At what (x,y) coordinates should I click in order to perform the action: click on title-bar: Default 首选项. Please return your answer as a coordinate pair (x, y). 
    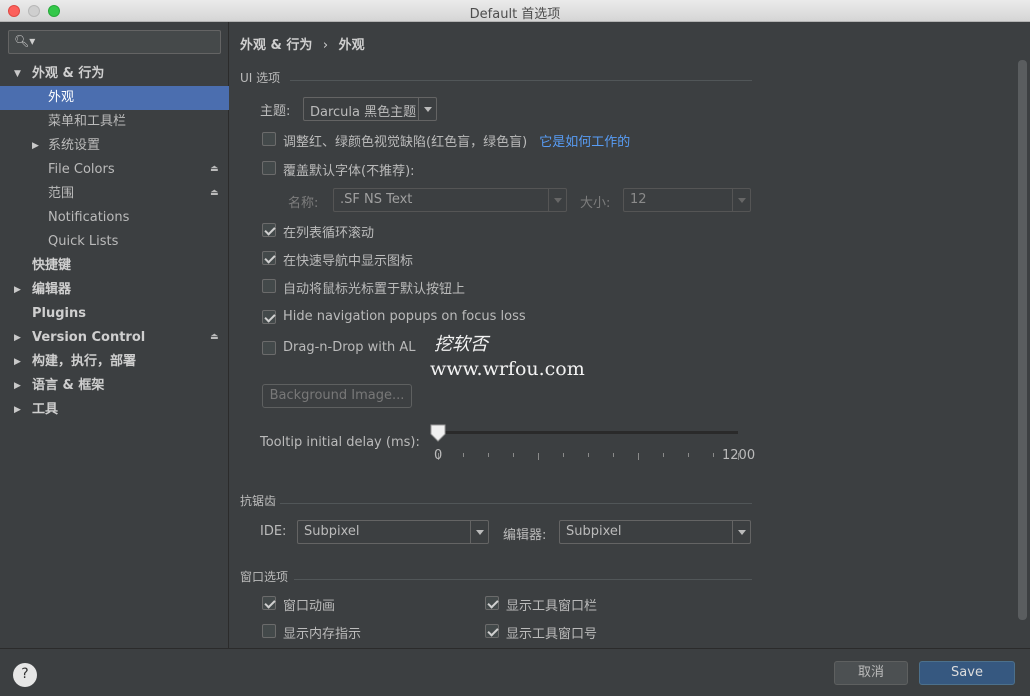
    Looking at the image, I should click on (515, 11).